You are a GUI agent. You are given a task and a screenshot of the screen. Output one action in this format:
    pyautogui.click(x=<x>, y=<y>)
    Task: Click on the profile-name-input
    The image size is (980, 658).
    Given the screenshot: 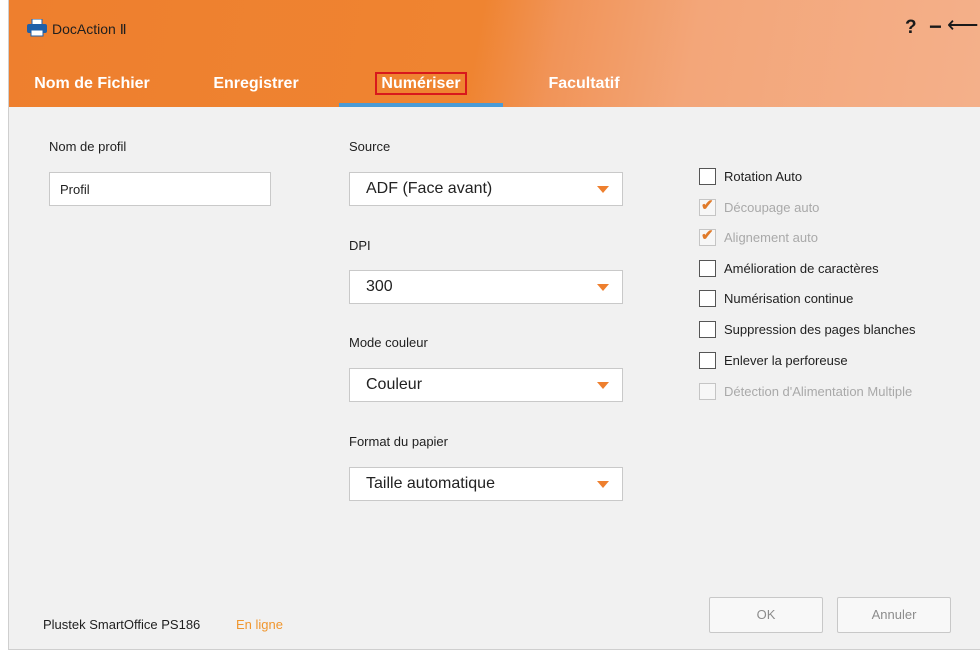 What is the action you would take?
    pyautogui.click(x=160, y=189)
    